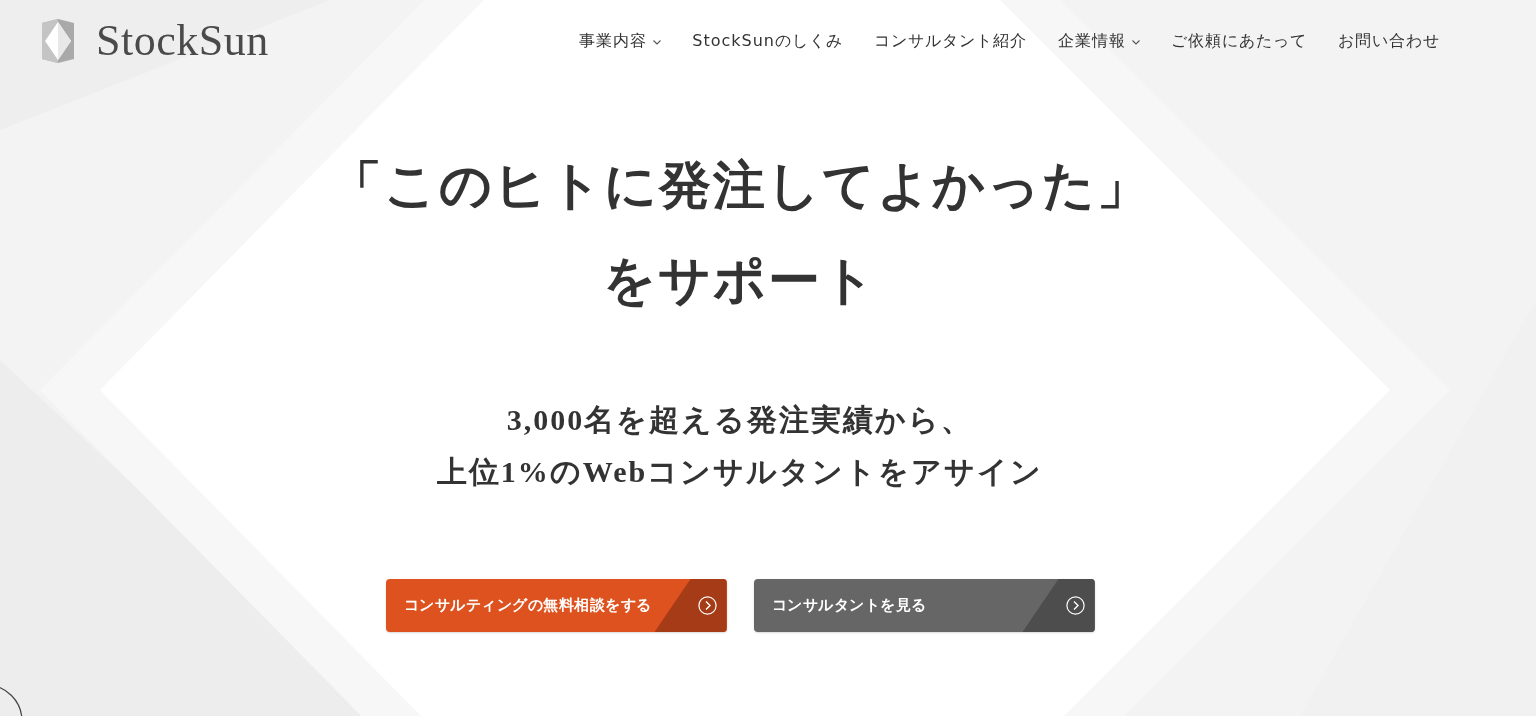 This screenshot has width=1536, height=716. What do you see at coordinates (182, 41) in the screenshot?
I see `logo-text: StockSun` at bounding box center [182, 41].